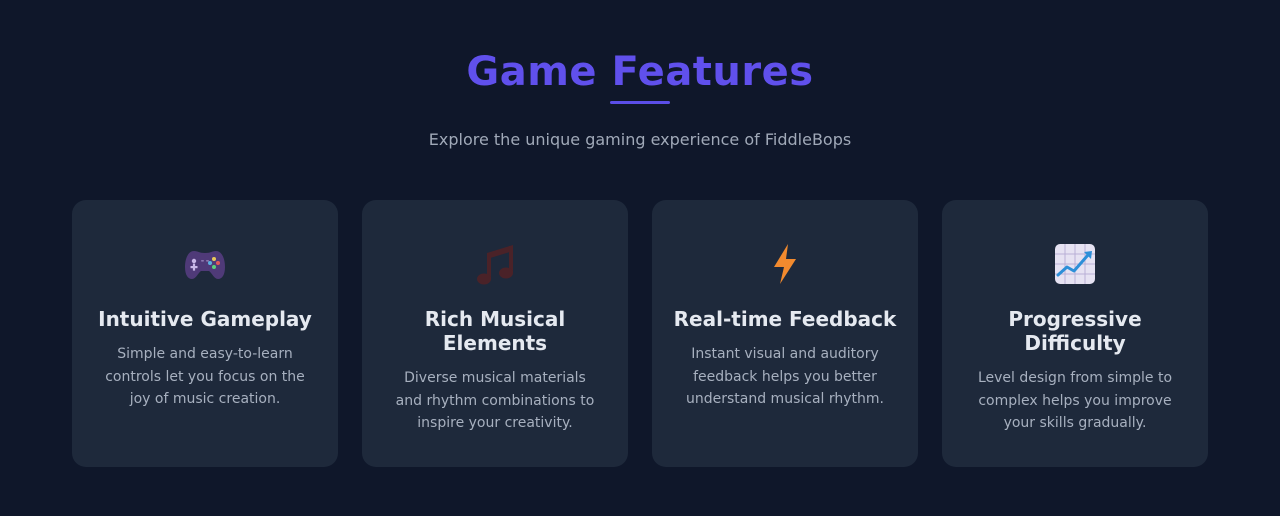 Image resolution: width=1280 pixels, height=516 pixels. What do you see at coordinates (785, 264) in the screenshot?
I see `lightning-bolt-icon` at bounding box center [785, 264].